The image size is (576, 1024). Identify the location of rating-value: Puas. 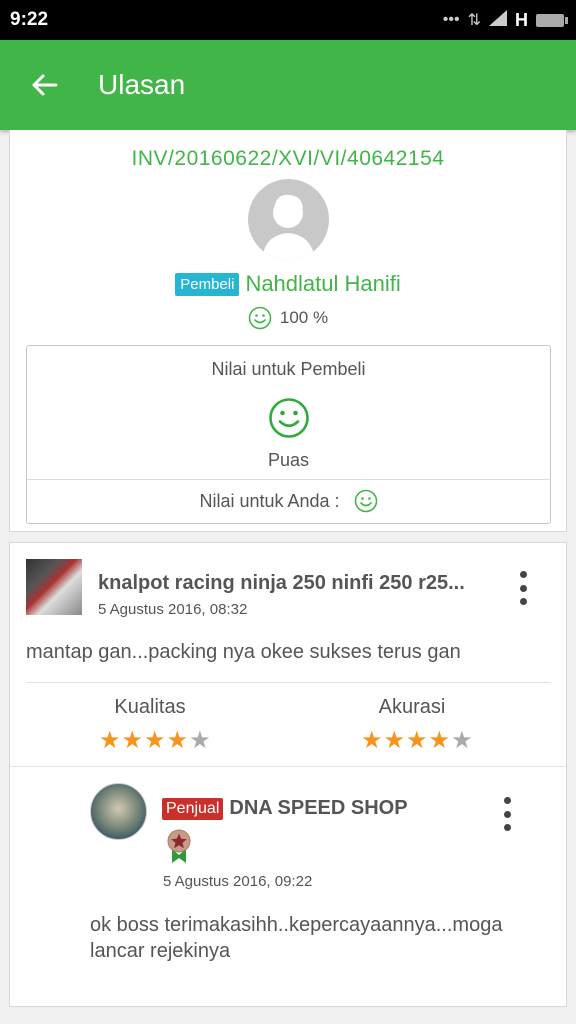
(288, 460).